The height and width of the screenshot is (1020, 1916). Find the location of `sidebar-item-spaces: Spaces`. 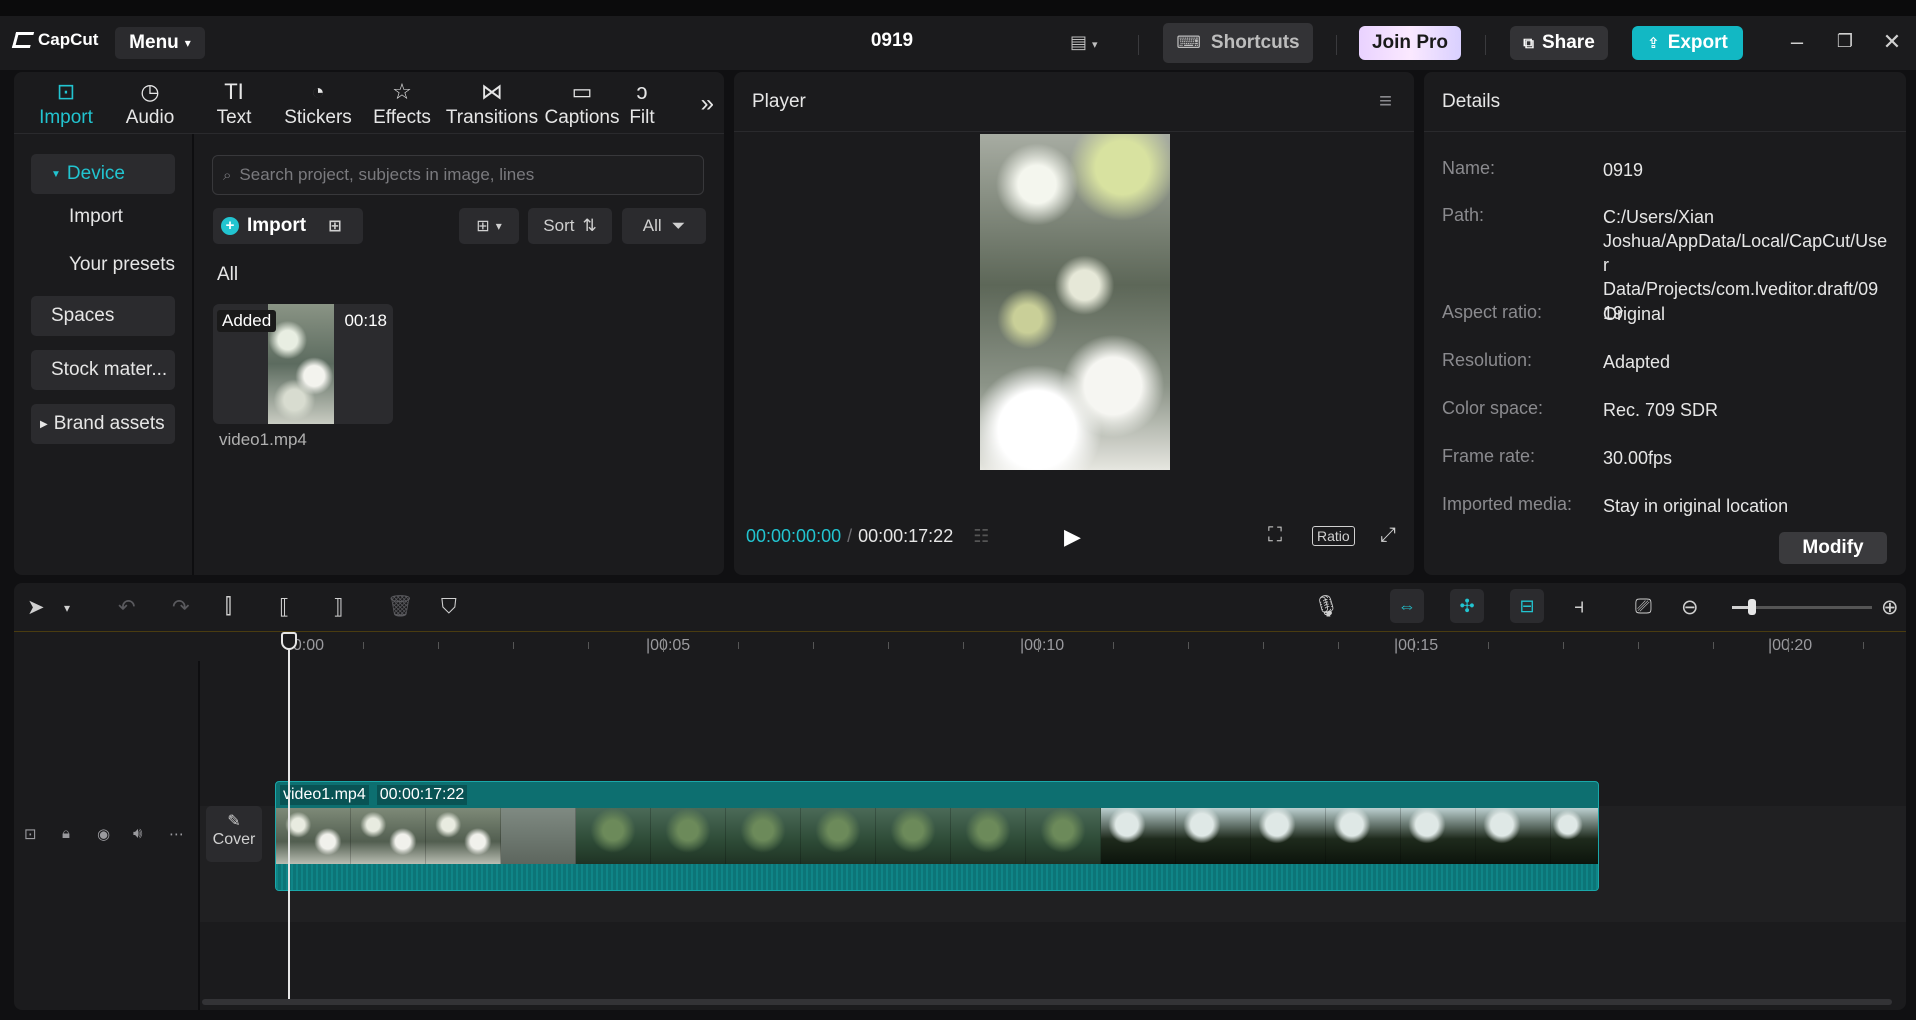

sidebar-item-spaces: Spaces is located at coordinates (103, 316).